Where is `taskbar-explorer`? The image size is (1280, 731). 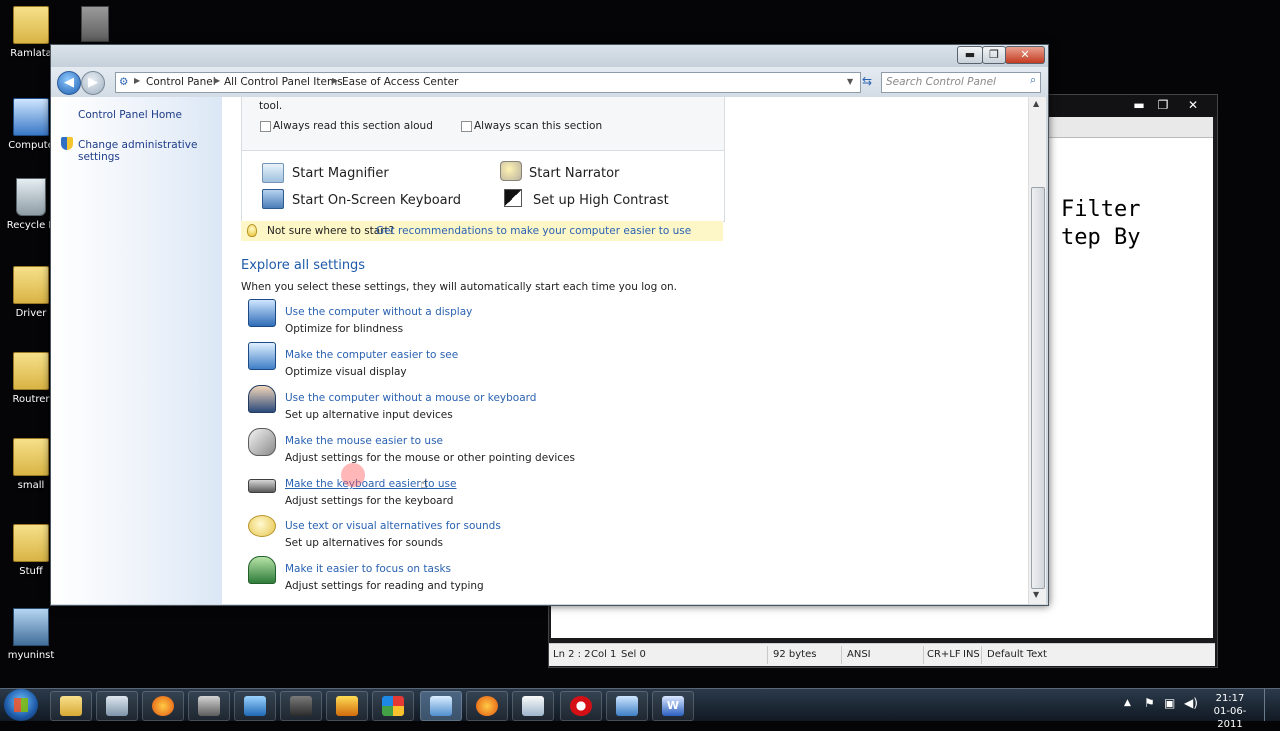 taskbar-explorer is located at coordinates (71, 706).